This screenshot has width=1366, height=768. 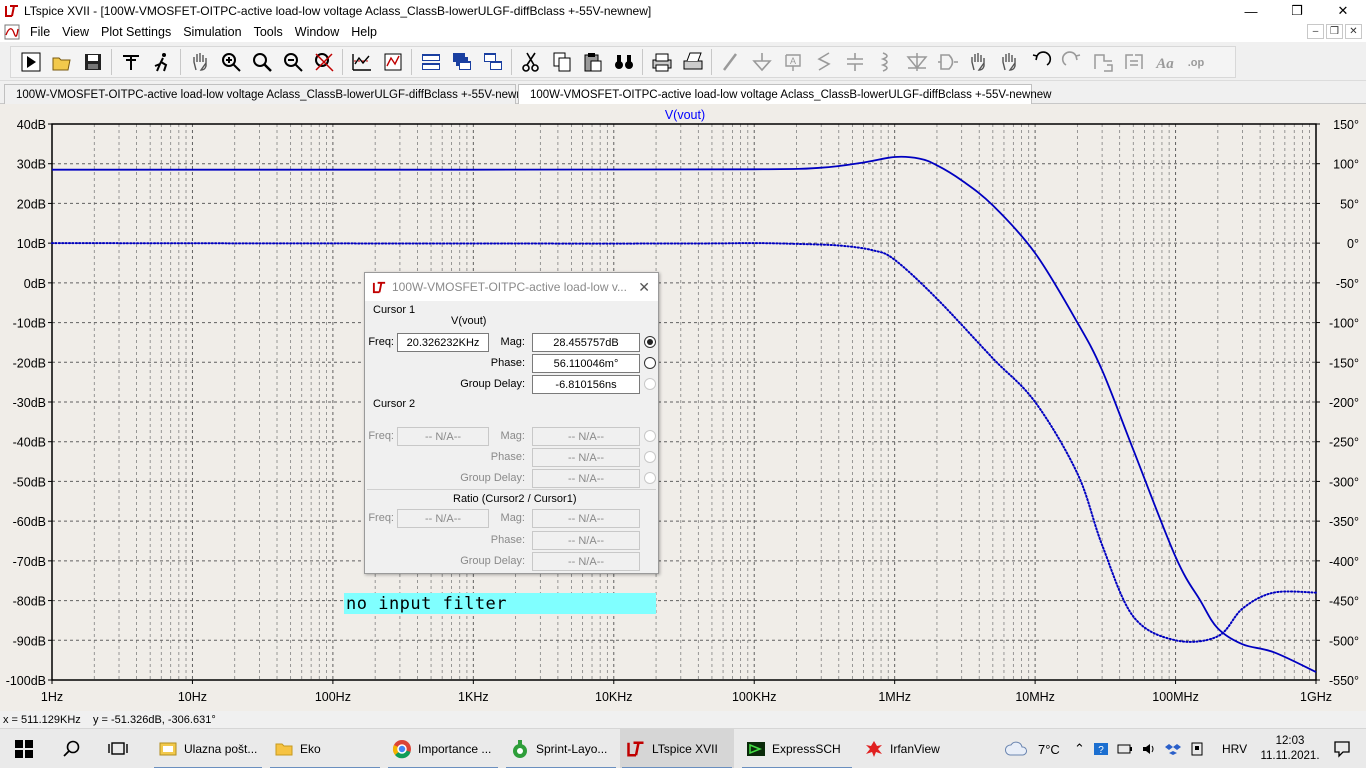 I want to click on spice-directive-button: .op, so click(x=1195, y=62).